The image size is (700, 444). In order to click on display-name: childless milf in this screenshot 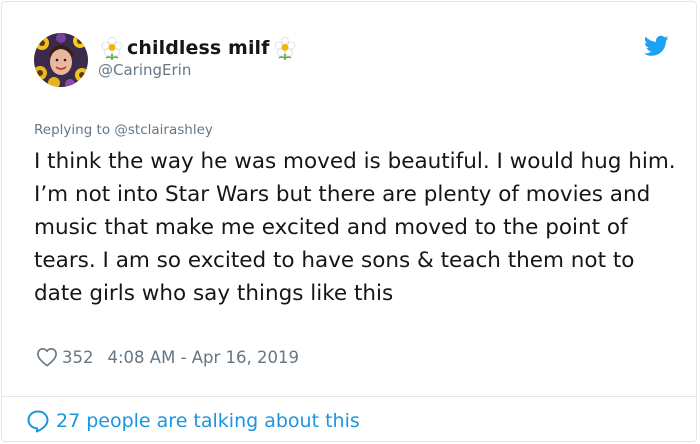, I will do `click(198, 48)`.